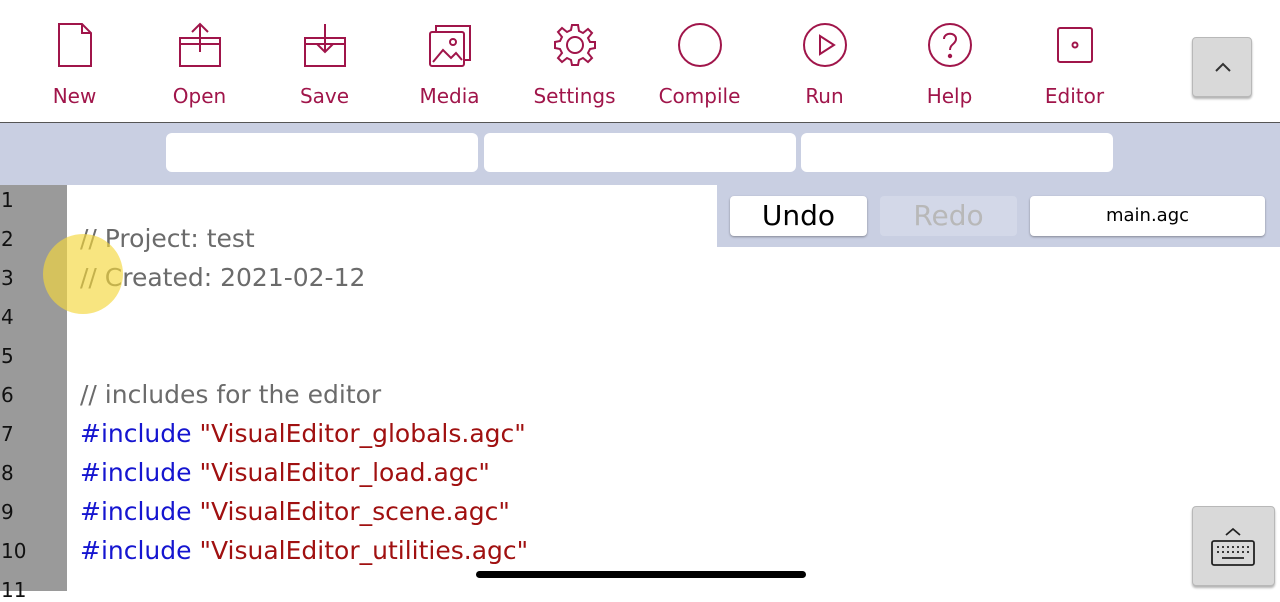  Describe the element at coordinates (344, 472) in the screenshot. I see `include-path: "VisualEditor_load.agc"` at that location.